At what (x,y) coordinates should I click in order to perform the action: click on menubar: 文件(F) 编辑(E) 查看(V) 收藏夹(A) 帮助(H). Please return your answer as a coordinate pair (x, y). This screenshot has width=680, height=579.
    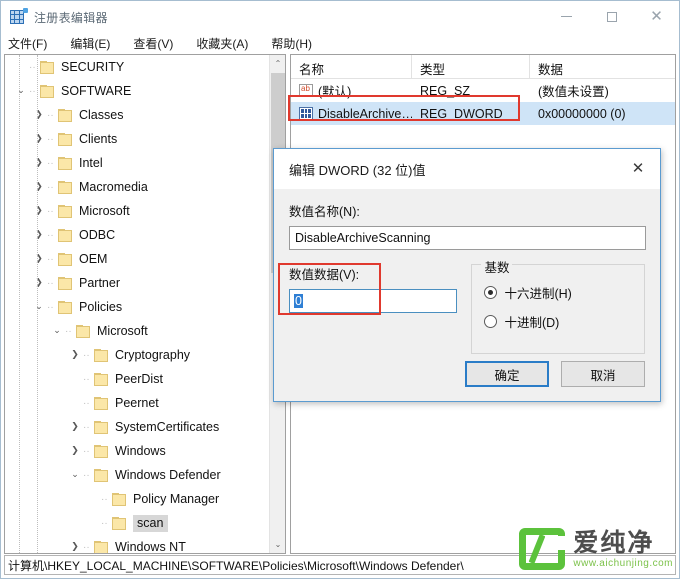
    Looking at the image, I should click on (340, 43).